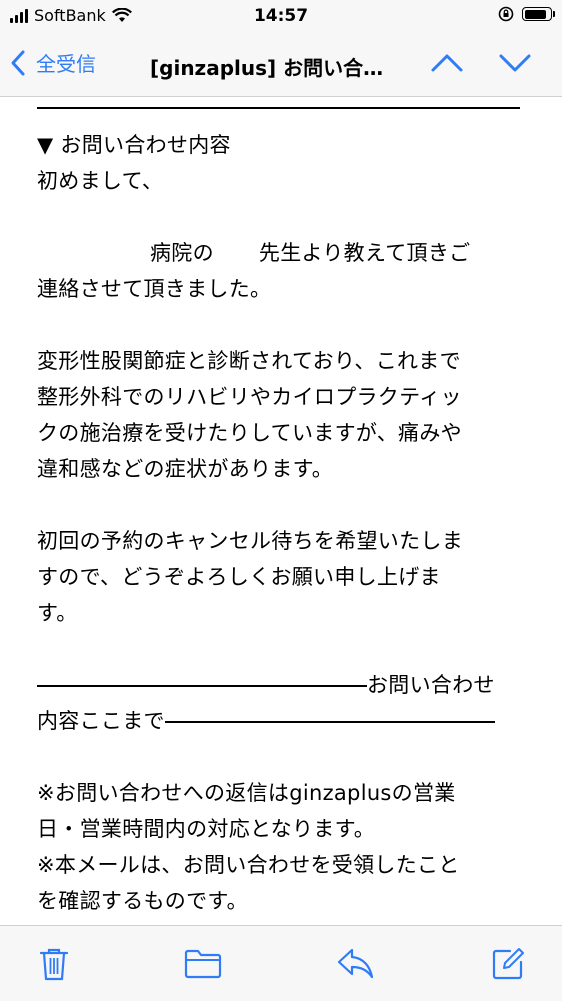 The height and width of the screenshot is (1001, 562). I want to click on move-button, so click(203, 965).